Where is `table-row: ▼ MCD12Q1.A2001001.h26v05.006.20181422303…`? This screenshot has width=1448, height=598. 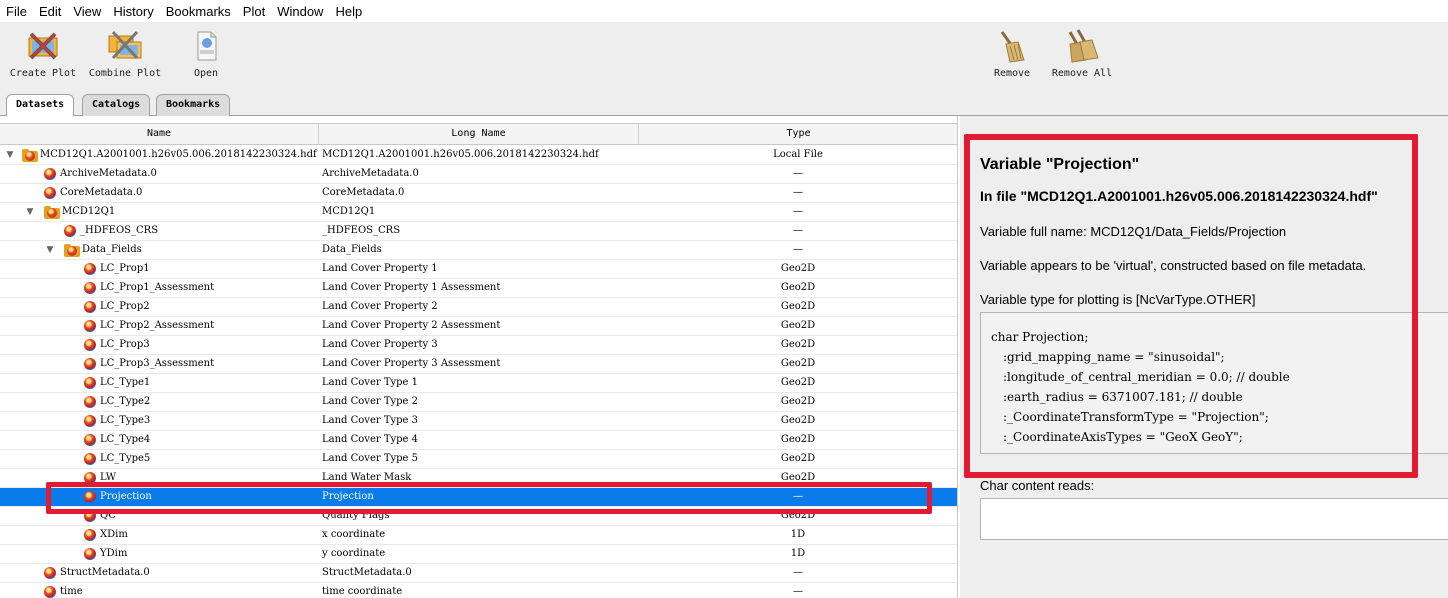
table-row: ▼ MCD12Q1.A2001001.h26v05.006.20181422303… is located at coordinates (478, 155).